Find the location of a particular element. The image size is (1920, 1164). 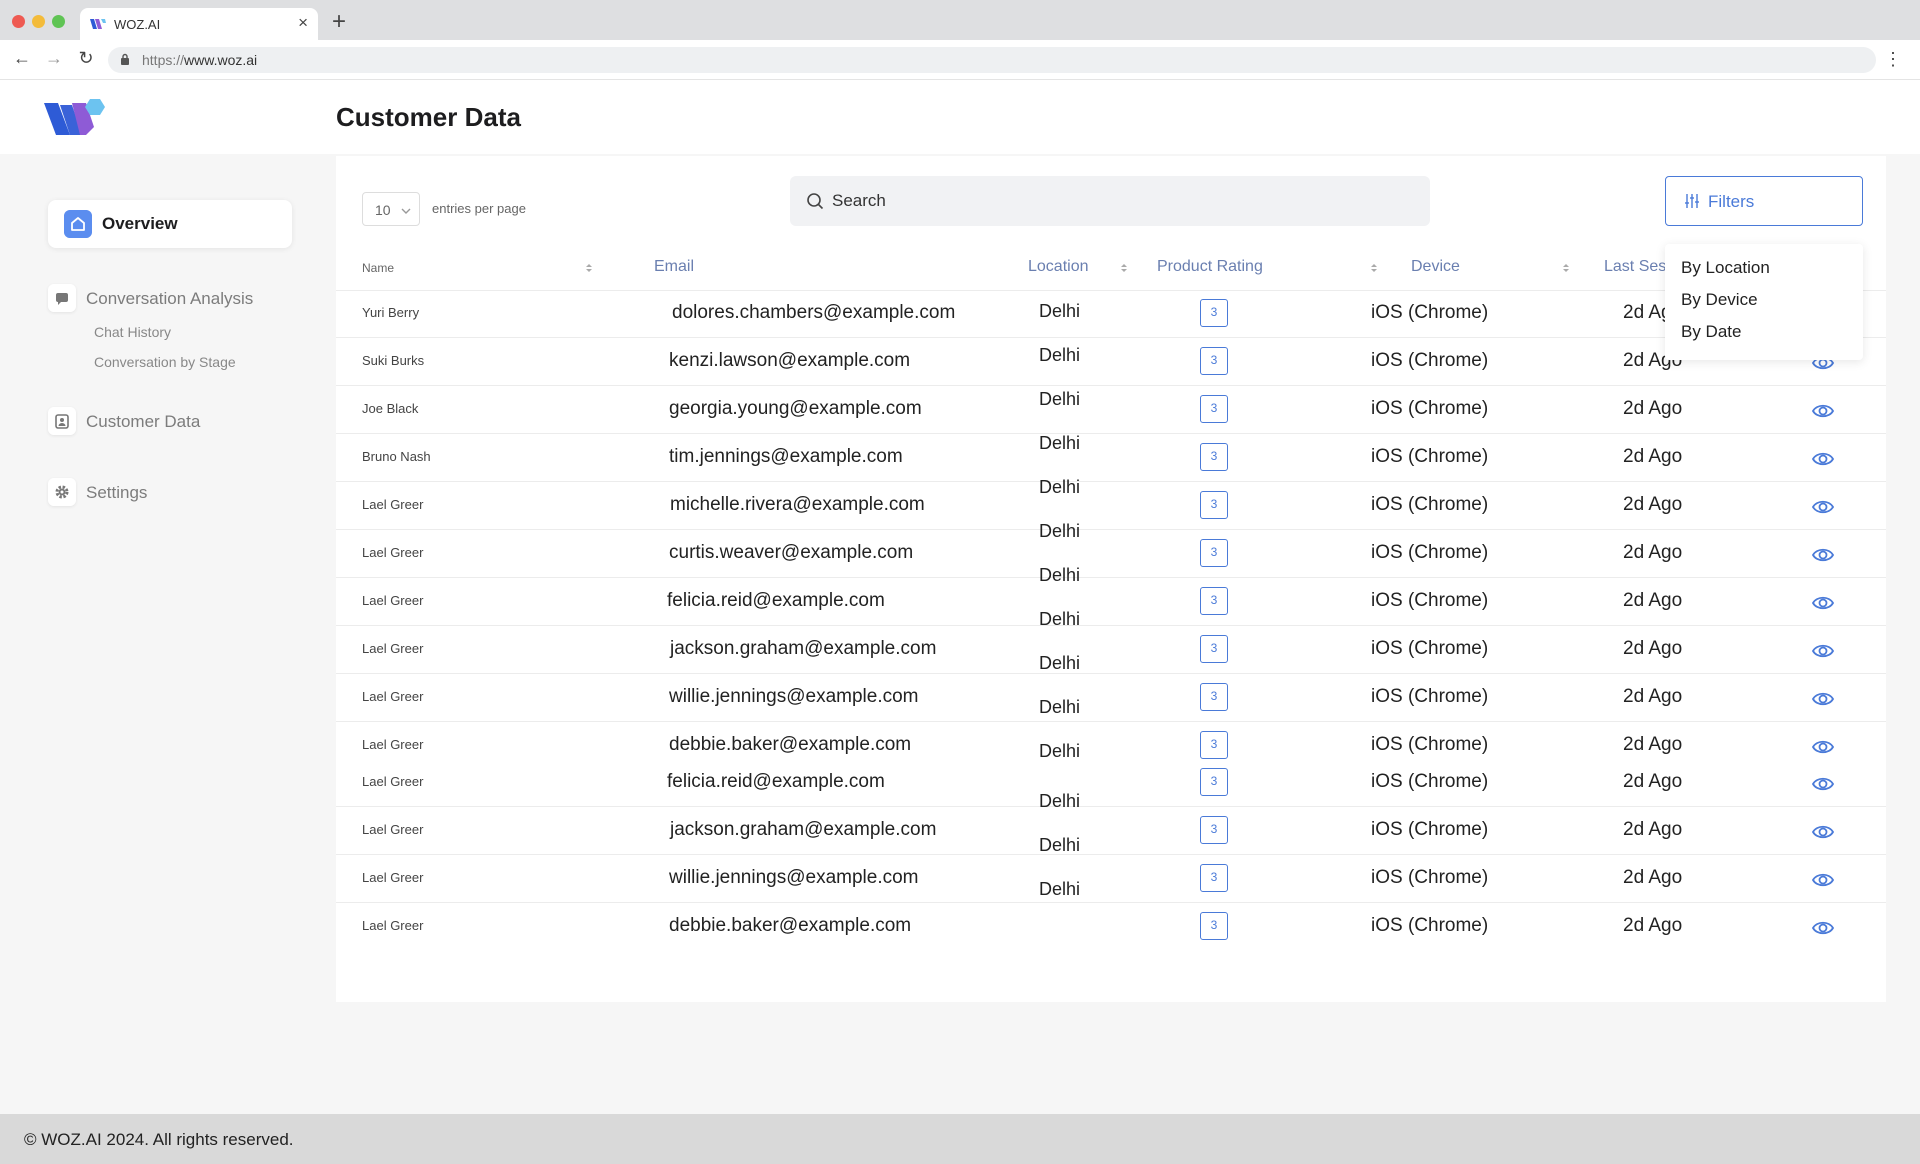

search-box is located at coordinates (1110, 201).